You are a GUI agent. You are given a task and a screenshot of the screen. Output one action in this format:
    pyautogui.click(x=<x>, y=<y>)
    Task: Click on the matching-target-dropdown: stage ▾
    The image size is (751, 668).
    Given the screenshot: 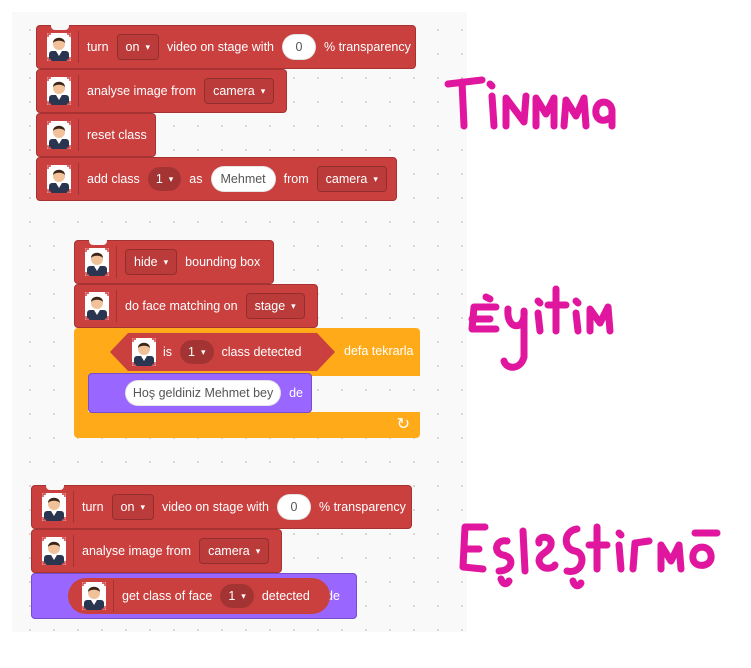 What is the action you would take?
    pyautogui.click(x=275, y=306)
    